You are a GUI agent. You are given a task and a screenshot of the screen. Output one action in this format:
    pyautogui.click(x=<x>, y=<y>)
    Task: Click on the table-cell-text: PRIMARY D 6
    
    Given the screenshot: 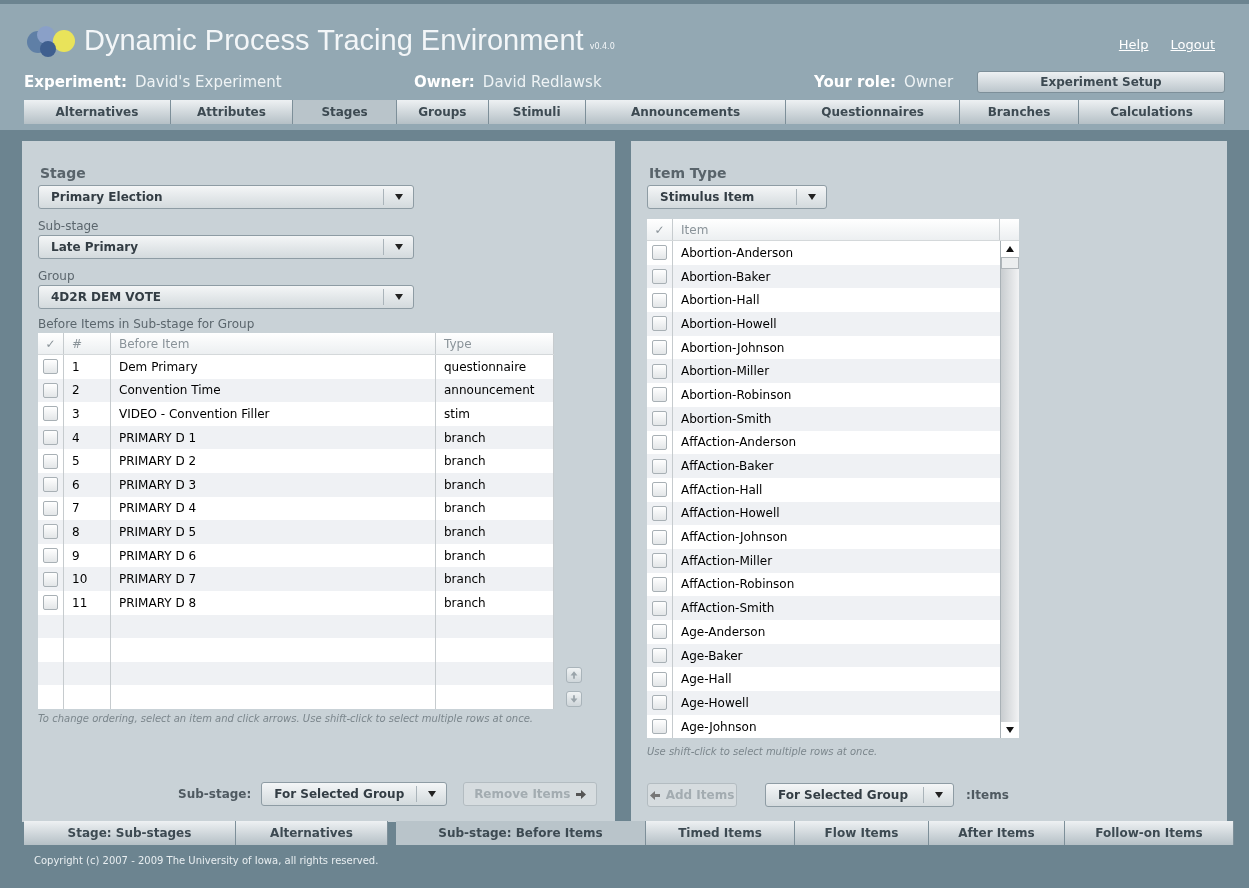 What is the action you would take?
    pyautogui.click(x=158, y=556)
    